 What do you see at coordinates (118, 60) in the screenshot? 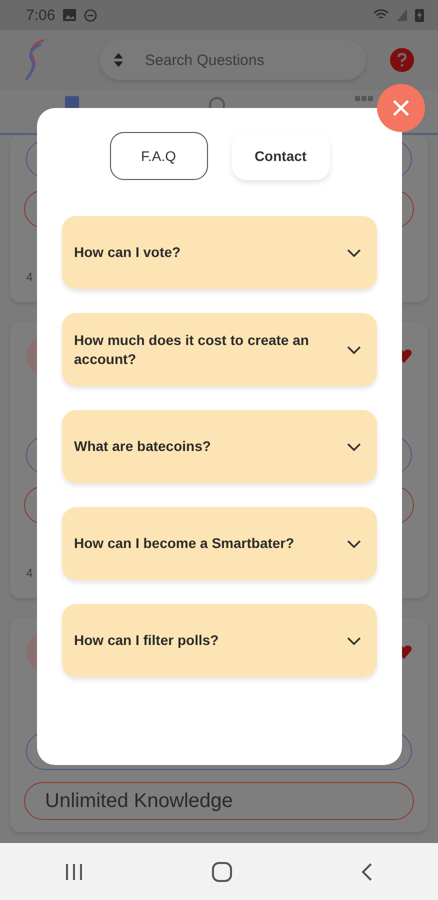
I see `sort-icon` at bounding box center [118, 60].